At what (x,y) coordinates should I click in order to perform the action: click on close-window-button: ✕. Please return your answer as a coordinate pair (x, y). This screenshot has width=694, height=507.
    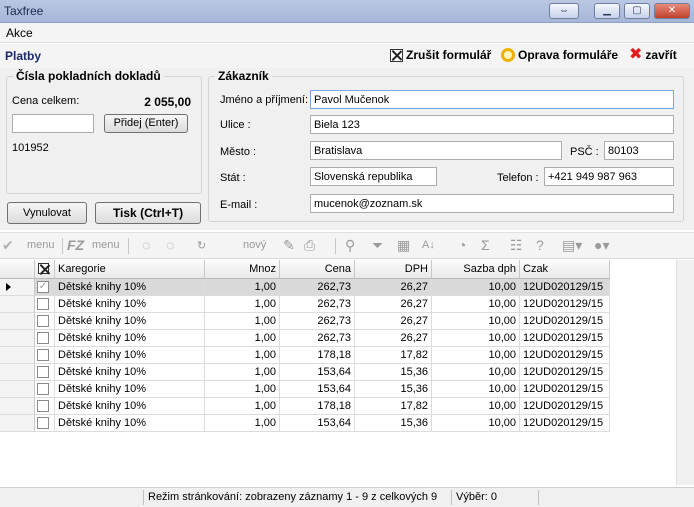
    Looking at the image, I should click on (672, 11).